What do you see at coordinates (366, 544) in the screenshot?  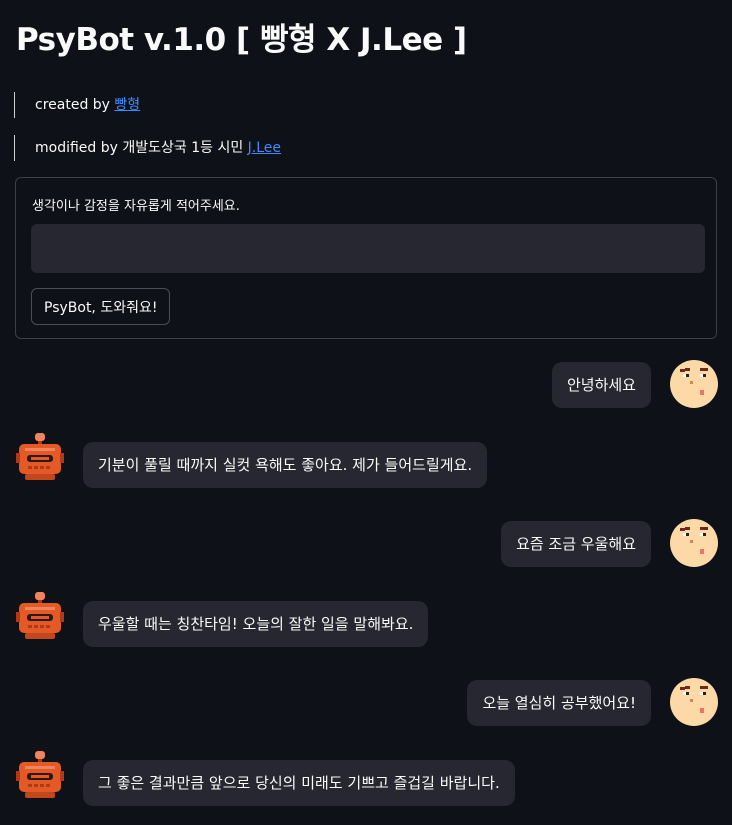 I see `chat-message-user: 요즘 조금 우울해요` at bounding box center [366, 544].